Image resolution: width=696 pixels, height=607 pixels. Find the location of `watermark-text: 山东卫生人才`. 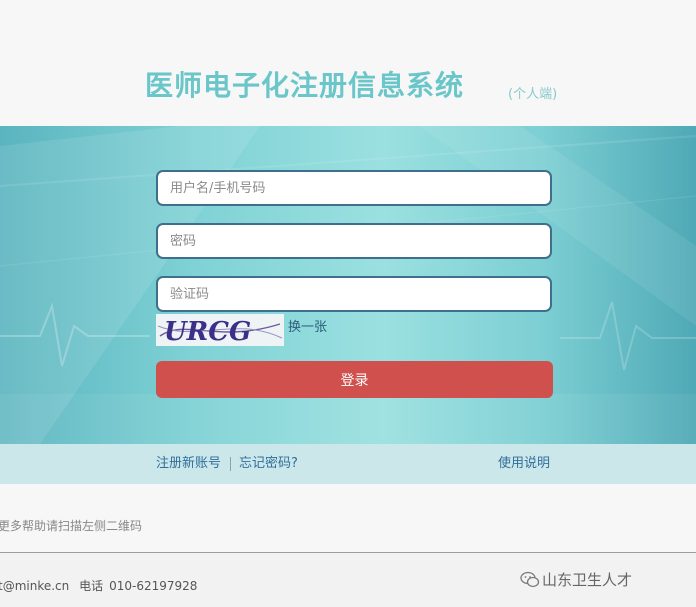

watermark-text: 山东卫生人才 is located at coordinates (587, 580).